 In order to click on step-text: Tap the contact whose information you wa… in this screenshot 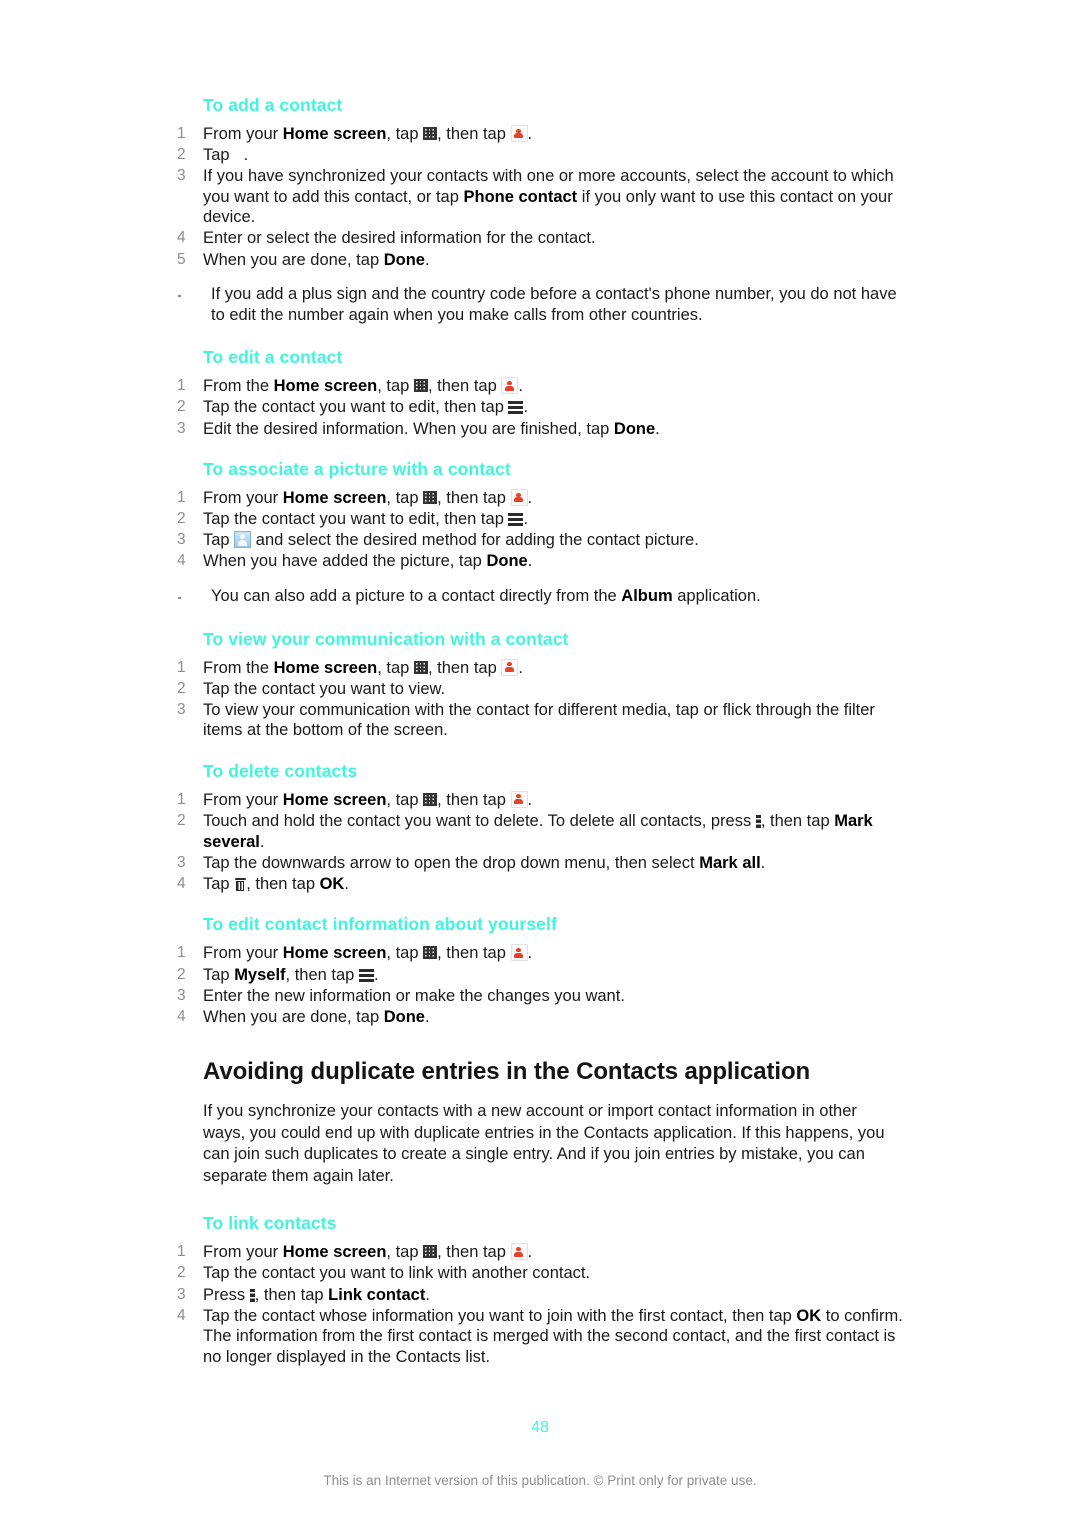, I will do `click(500, 1315)`.